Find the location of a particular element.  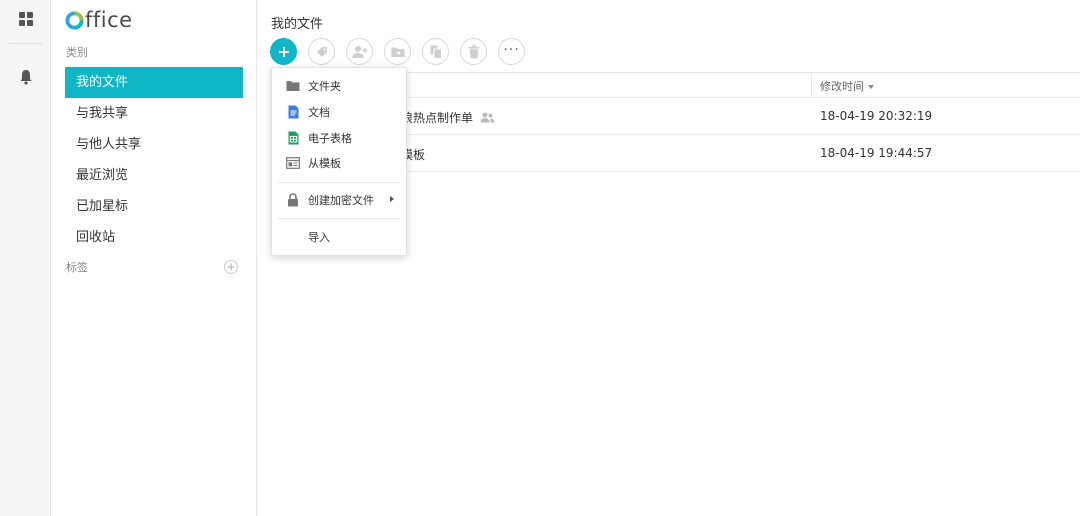

move-folder-icon is located at coordinates (397, 52).